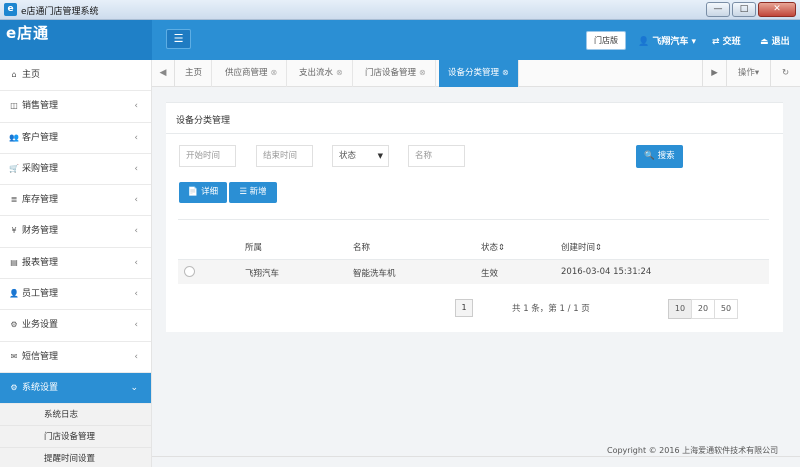  Describe the element at coordinates (134, 387) in the screenshot. I see `chevron-down-icon: ⌄` at that location.